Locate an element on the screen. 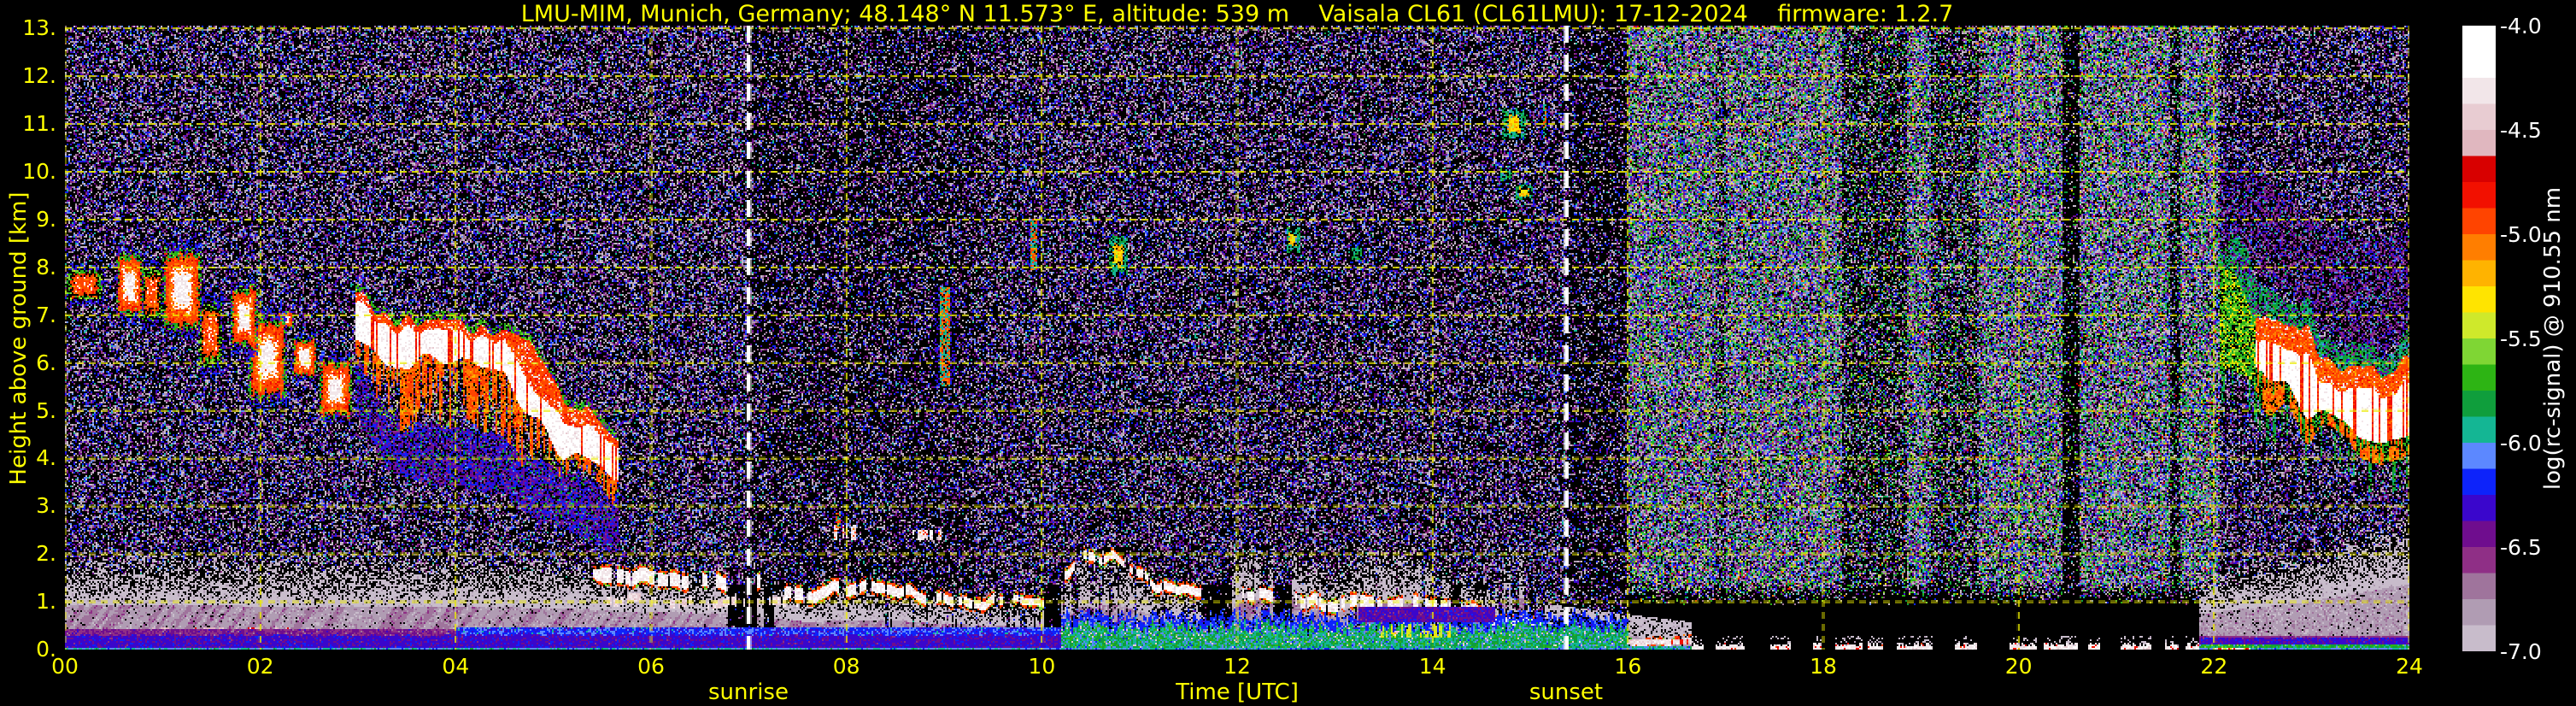 The image size is (2576, 706). x-tick-label: 20 is located at coordinates (2018, 666).